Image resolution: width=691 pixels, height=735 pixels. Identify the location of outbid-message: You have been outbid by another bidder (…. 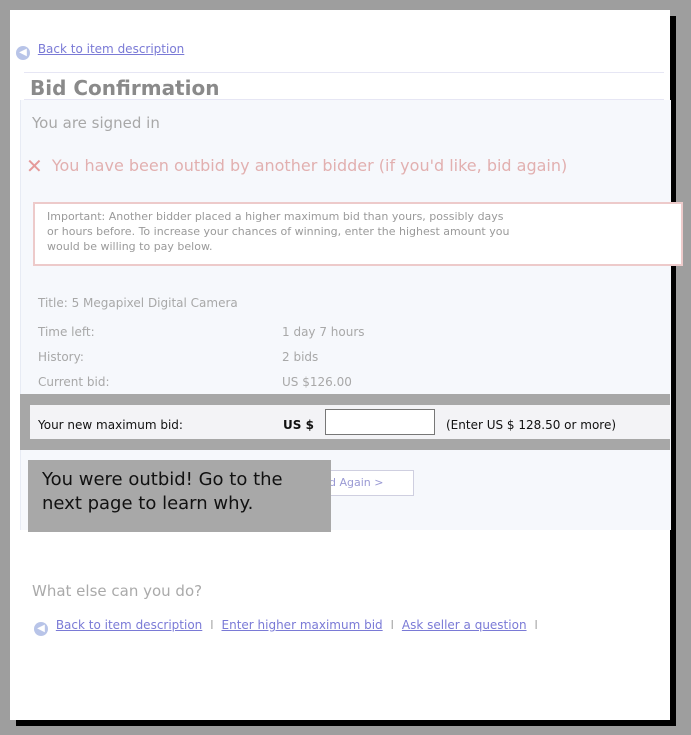
(309, 165).